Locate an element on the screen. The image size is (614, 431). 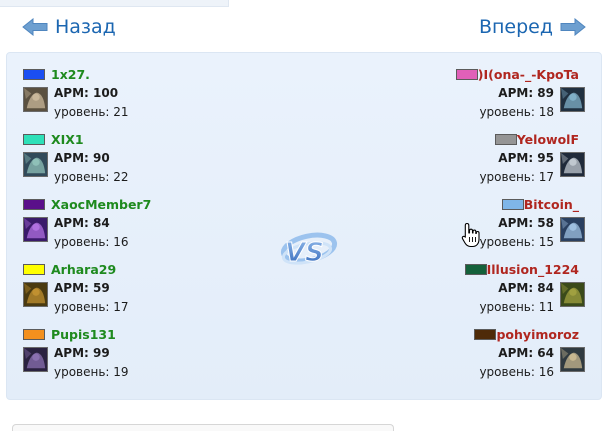
player-card: pohyimoroz APM: 64 уровень: 16 is located at coordinates (485, 359).